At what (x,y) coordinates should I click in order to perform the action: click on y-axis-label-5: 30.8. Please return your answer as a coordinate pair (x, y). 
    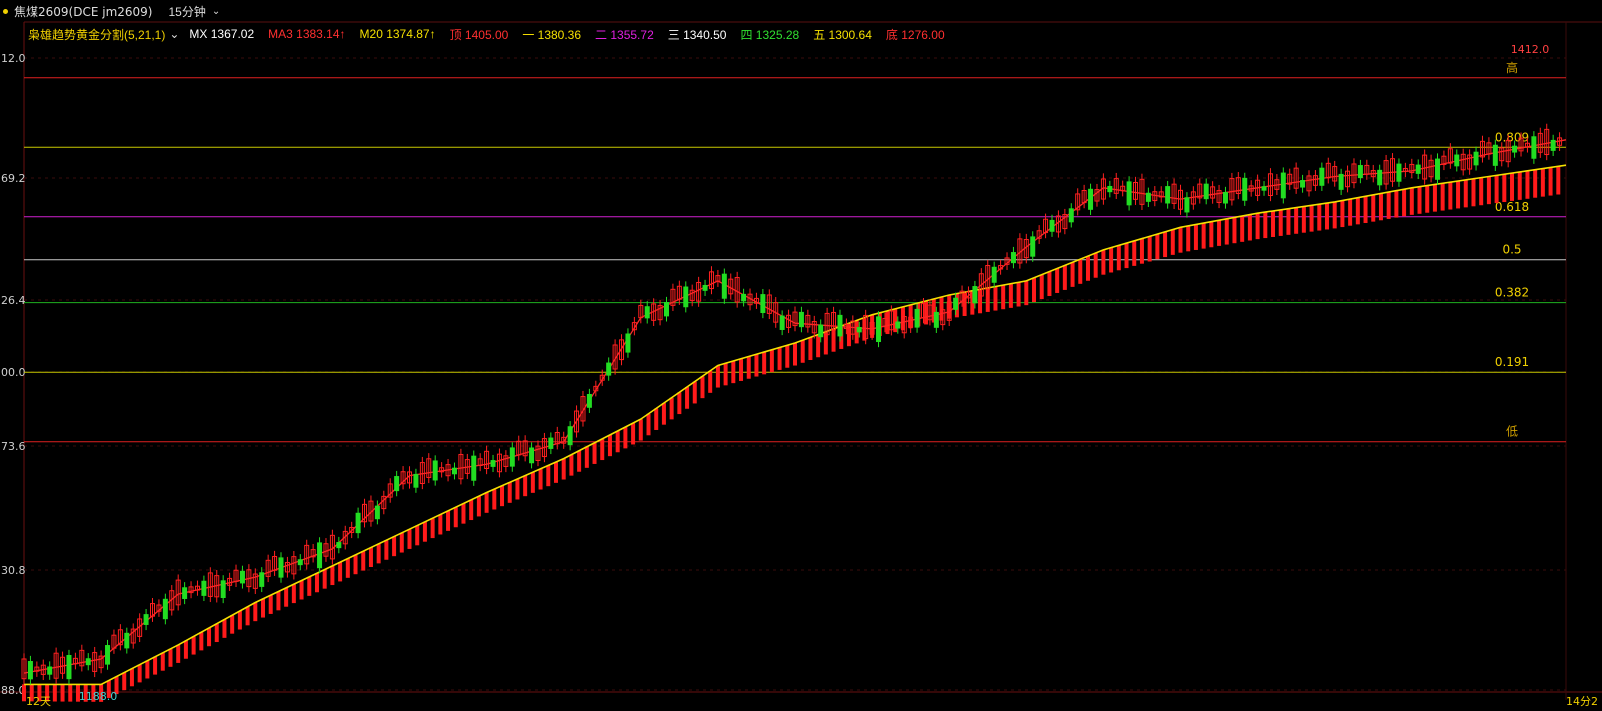
    Looking at the image, I should click on (13, 570).